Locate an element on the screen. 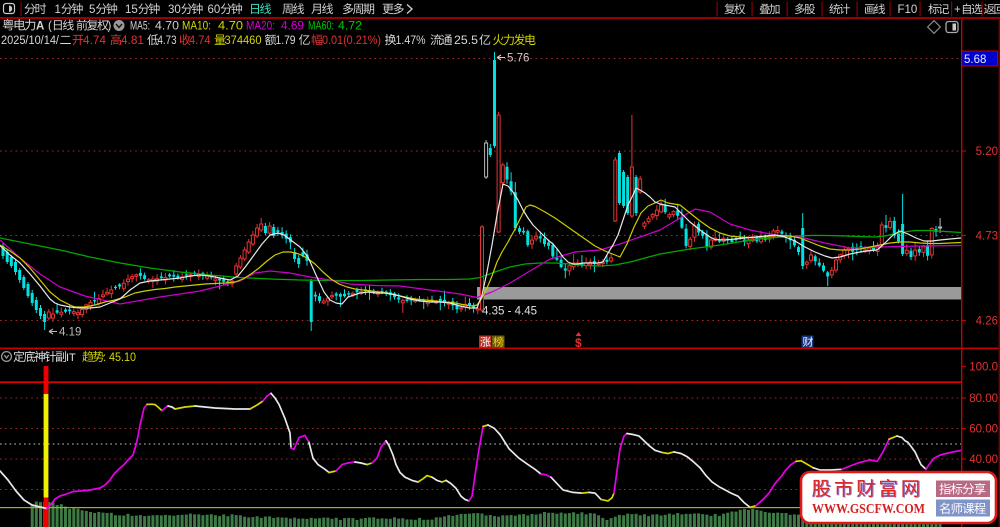  svg-text: 1 is located at coordinates (58, 10).